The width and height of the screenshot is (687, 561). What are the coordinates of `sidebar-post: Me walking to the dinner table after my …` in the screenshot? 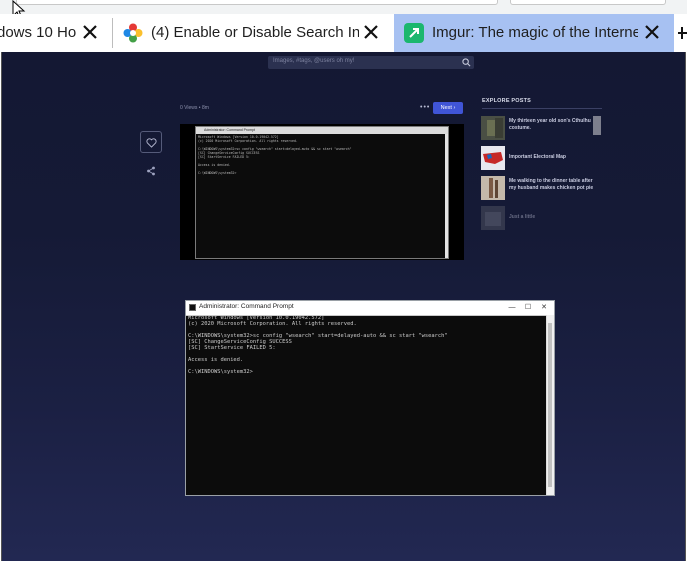 It's located at (542, 188).